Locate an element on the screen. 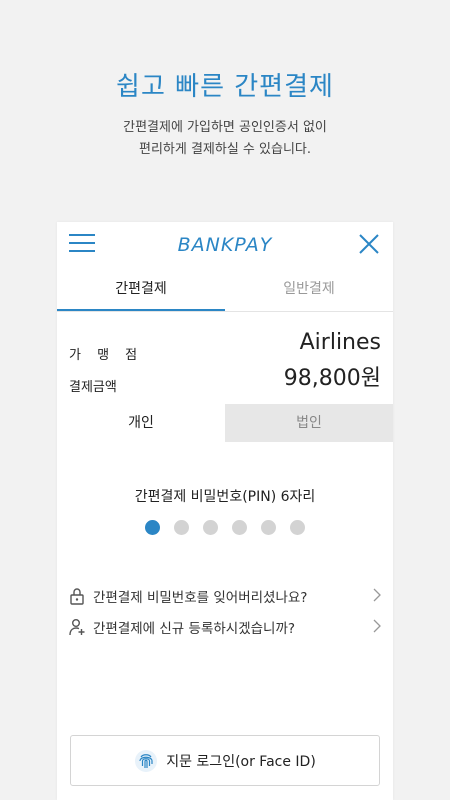 The width and height of the screenshot is (450, 800). top-bar: BANKPAY is located at coordinates (225, 245).